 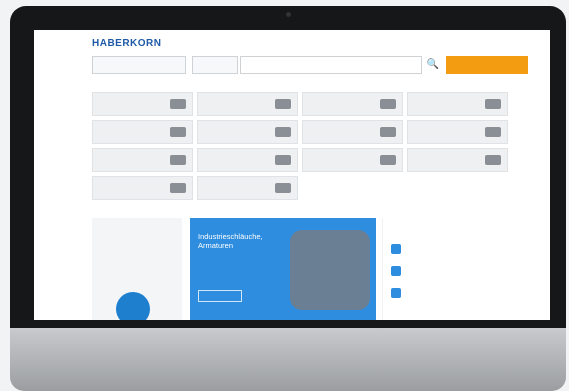 What do you see at coordinates (487, 65) in the screenshot?
I see `cta-button` at bounding box center [487, 65].